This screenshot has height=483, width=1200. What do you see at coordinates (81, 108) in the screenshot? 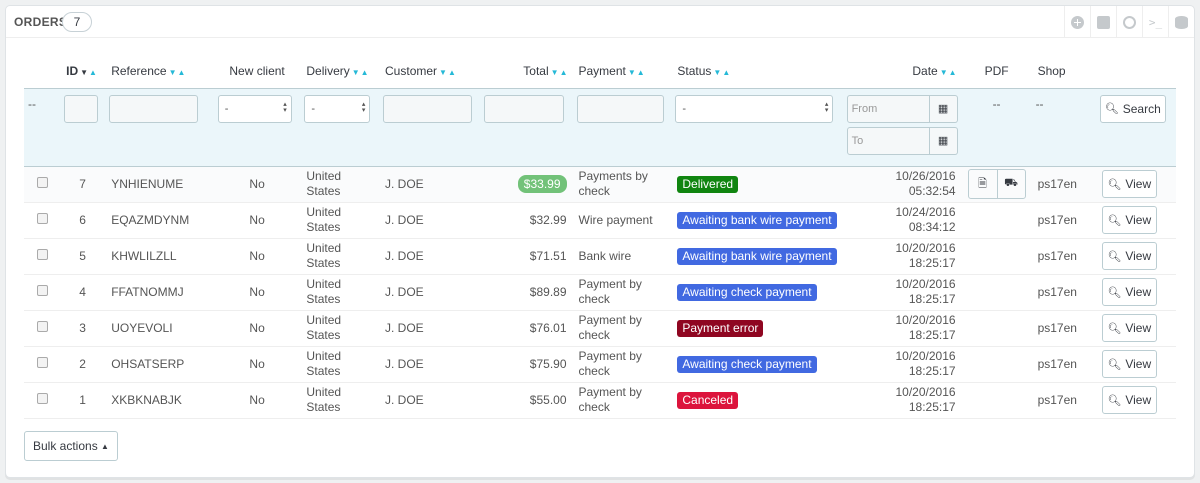
I see `filter-id-input` at bounding box center [81, 108].